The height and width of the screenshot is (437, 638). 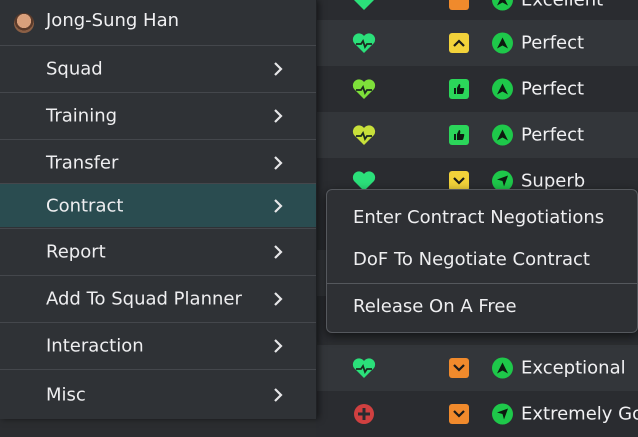 What do you see at coordinates (95, 345) in the screenshot?
I see `menu-item-label: Interaction` at bounding box center [95, 345].